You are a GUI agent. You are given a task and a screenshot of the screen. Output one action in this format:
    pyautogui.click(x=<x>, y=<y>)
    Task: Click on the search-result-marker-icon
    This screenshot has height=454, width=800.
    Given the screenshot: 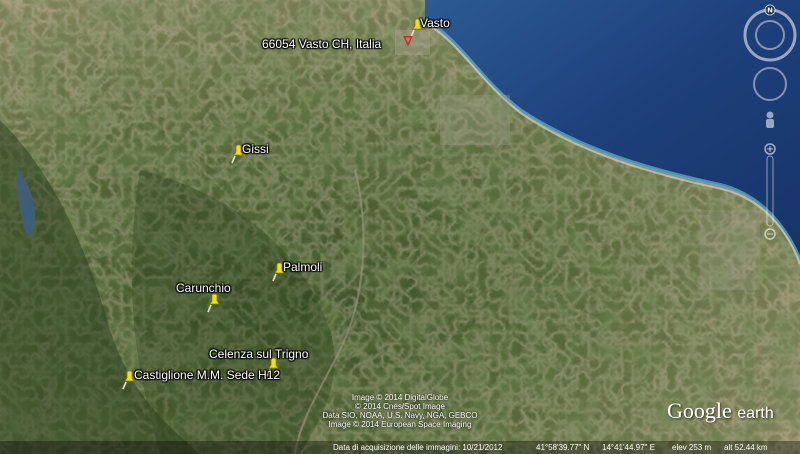 What is the action you would take?
    pyautogui.click(x=408, y=39)
    